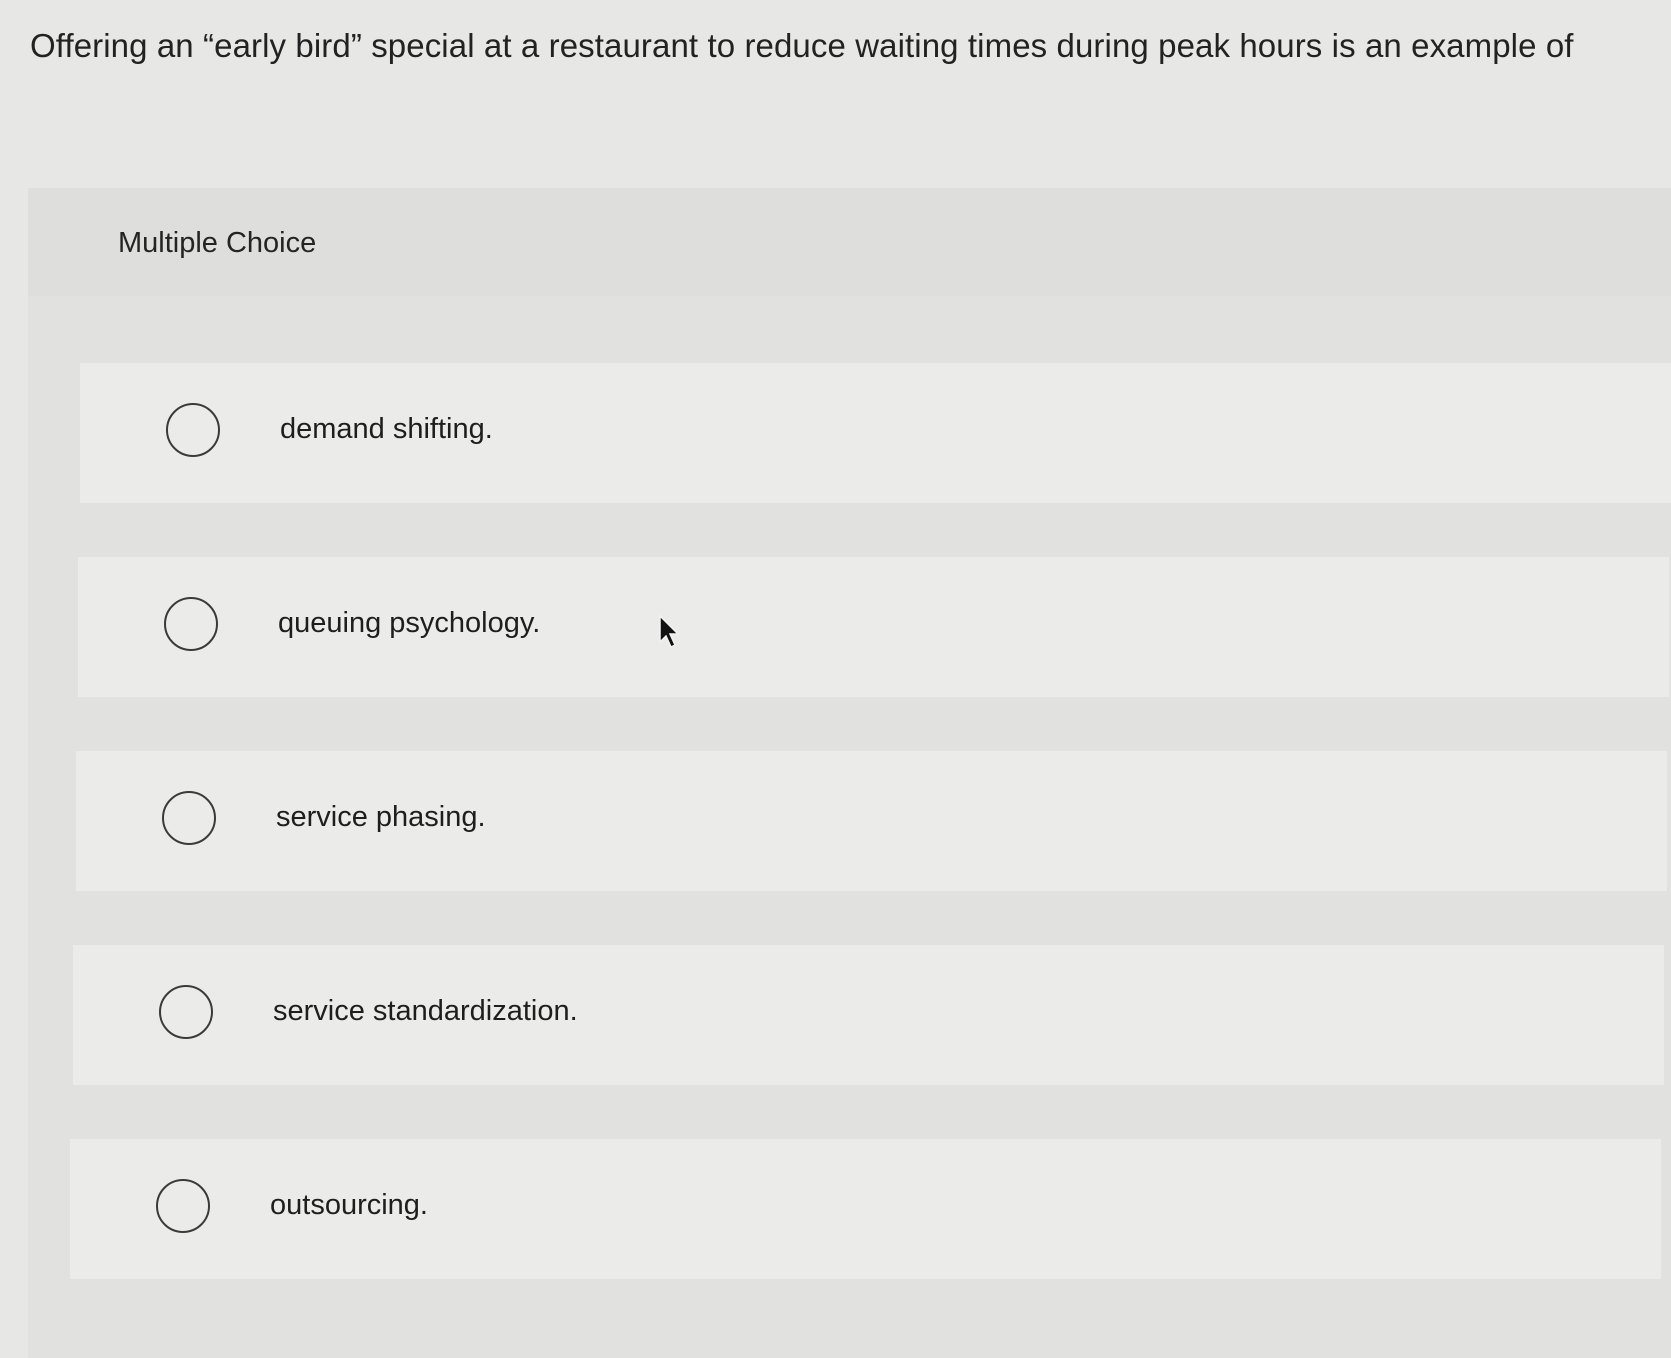  I want to click on choice-option-1: demand shifting., so click(875, 433).